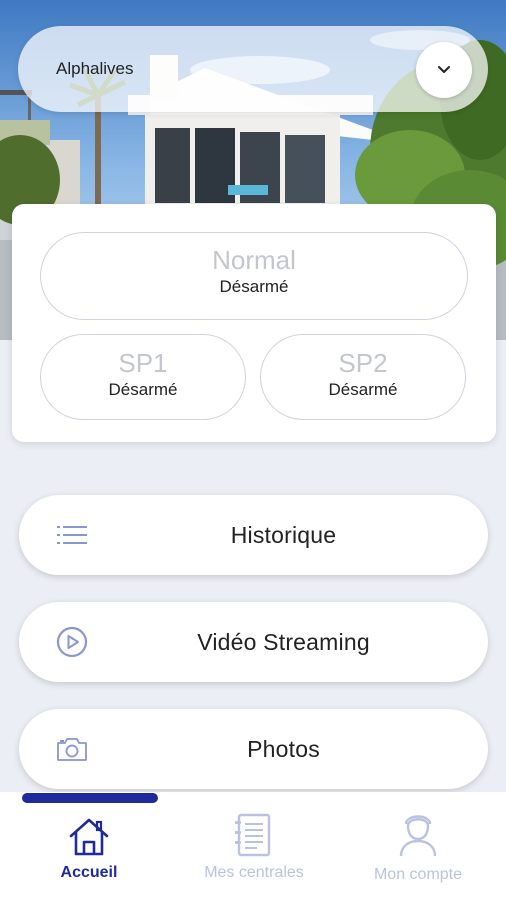  I want to click on video-streaming-button: Vidéo Streaming, so click(253, 642).